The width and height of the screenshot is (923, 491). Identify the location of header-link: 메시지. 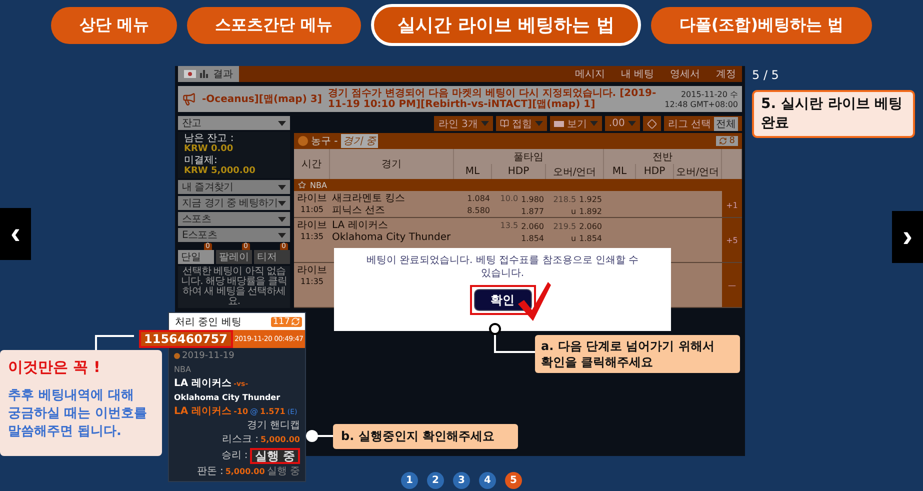
(589, 74).